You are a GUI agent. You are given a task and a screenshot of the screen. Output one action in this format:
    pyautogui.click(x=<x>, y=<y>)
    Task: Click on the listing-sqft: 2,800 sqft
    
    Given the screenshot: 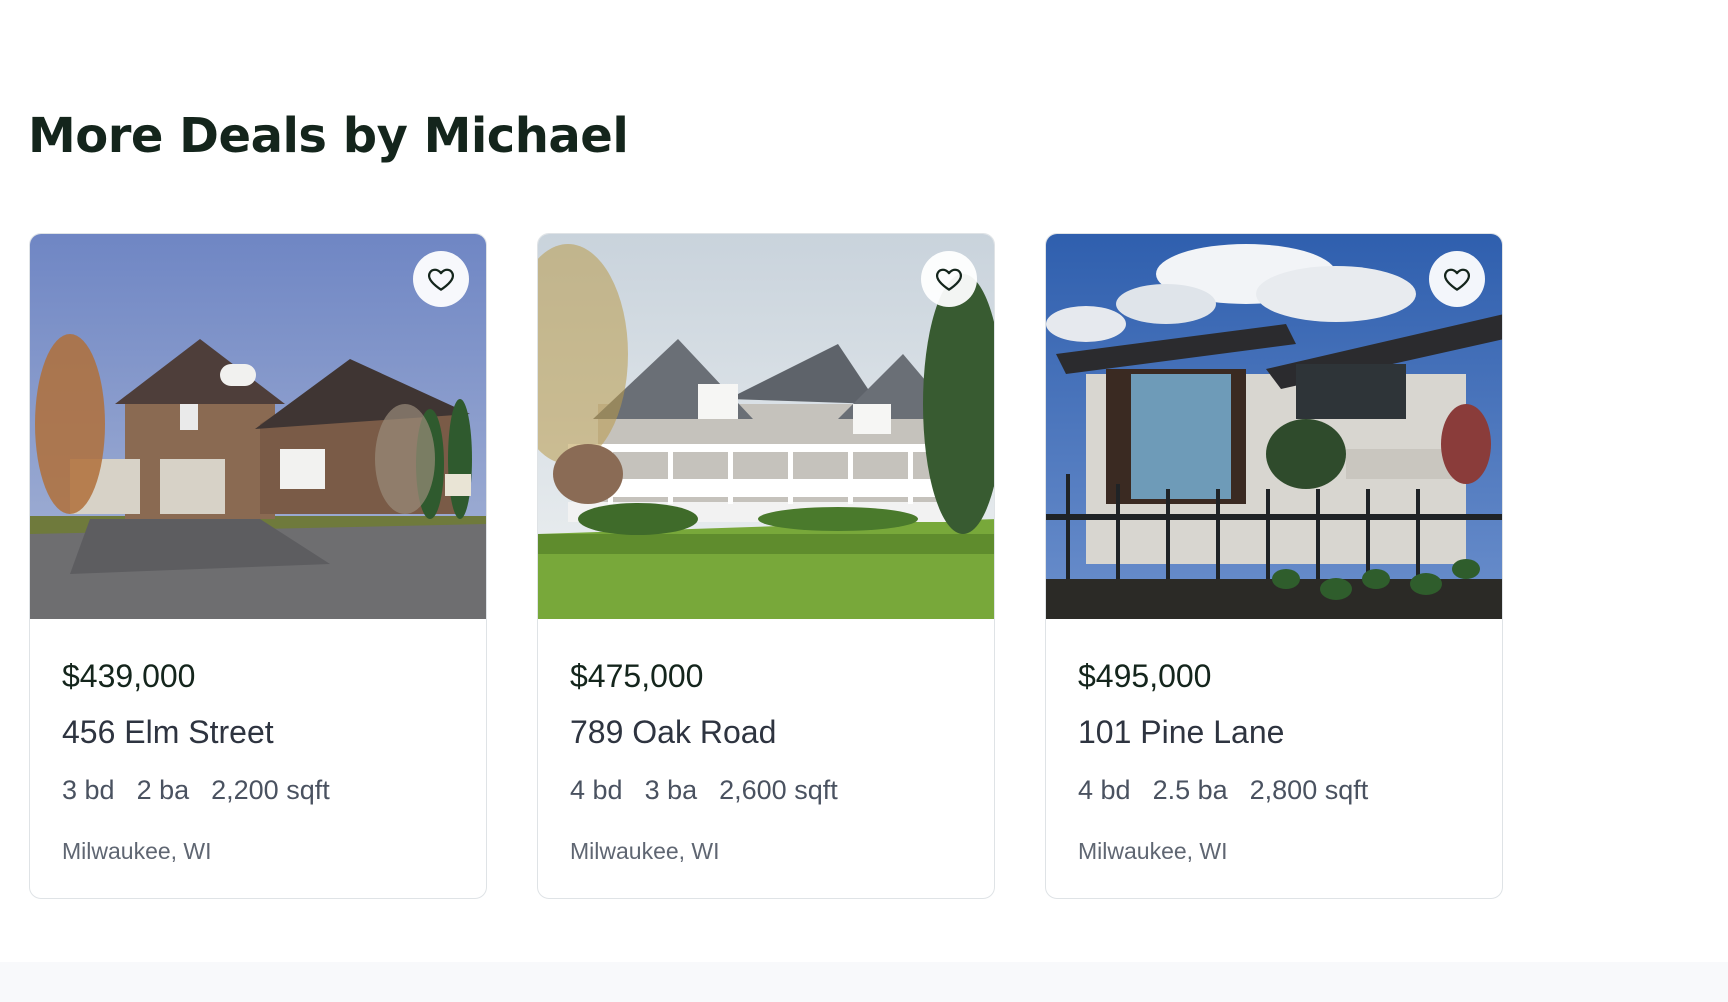 What is the action you would take?
    pyautogui.click(x=1309, y=790)
    